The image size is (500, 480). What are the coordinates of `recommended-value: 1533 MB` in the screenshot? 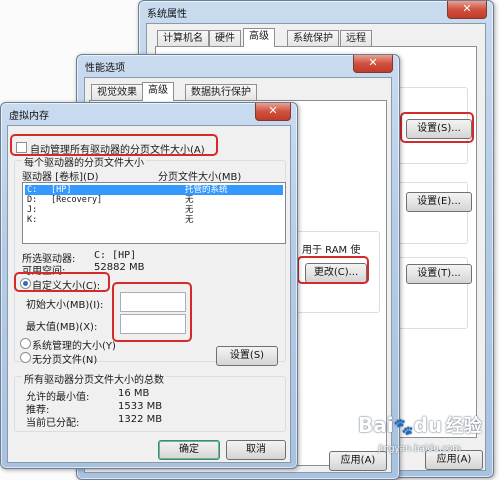 It's located at (140, 406).